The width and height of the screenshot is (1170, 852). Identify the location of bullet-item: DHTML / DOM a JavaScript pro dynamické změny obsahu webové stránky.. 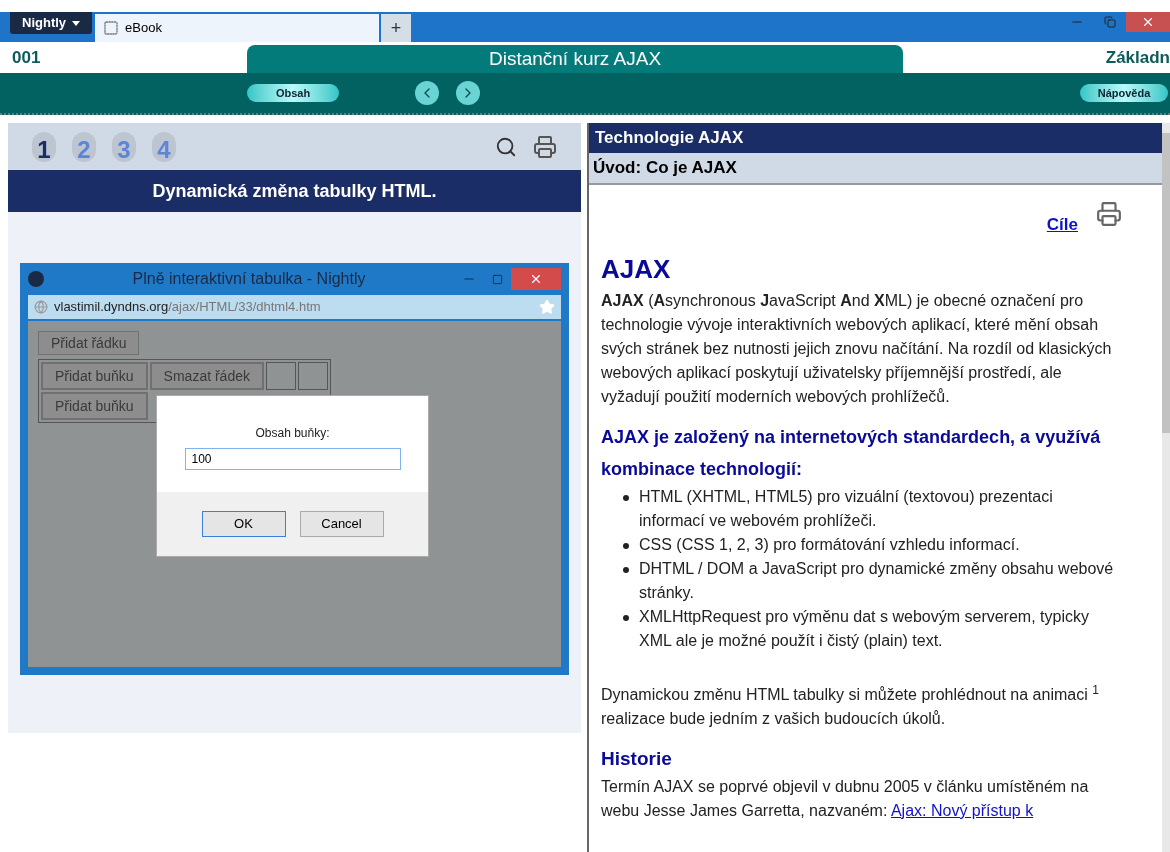
(877, 581).